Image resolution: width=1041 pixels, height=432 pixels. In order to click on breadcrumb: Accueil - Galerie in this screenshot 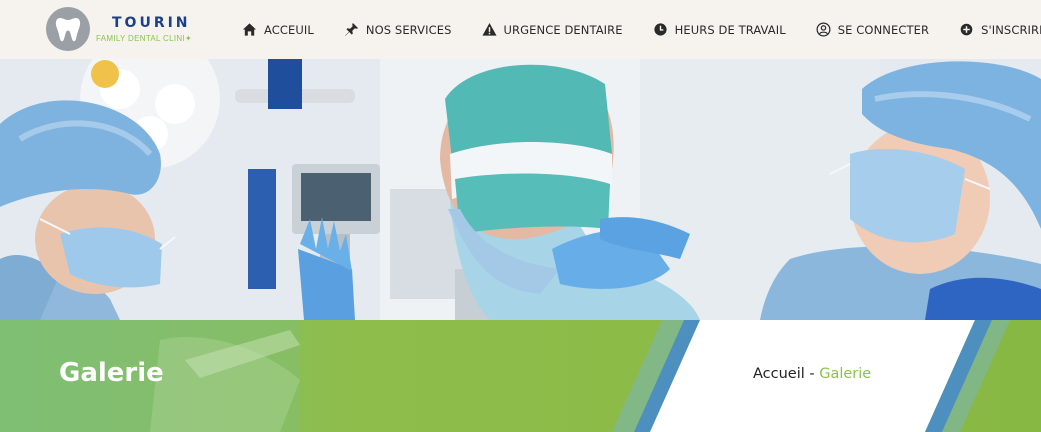, I will do `click(812, 374)`.